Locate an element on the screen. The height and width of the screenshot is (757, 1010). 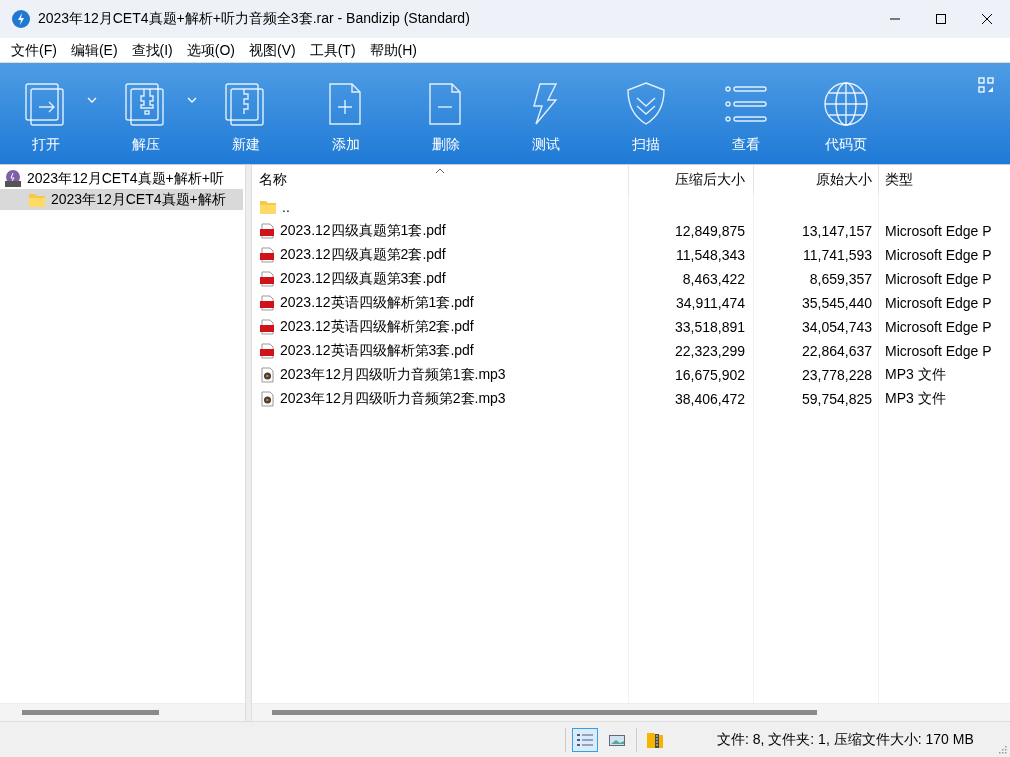
toolbar-button: 代码页 is located at coordinates (846, 119).